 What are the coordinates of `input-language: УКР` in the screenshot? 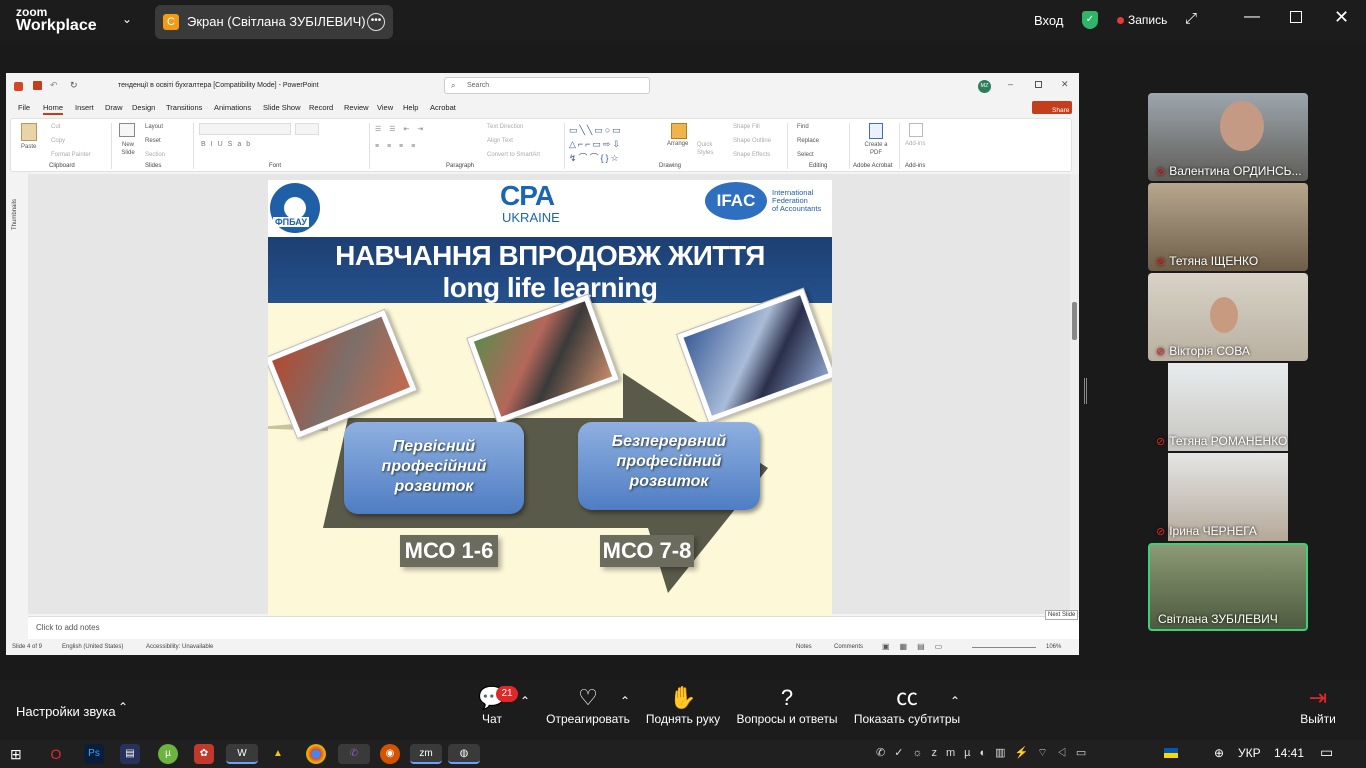 It's located at (1249, 753).